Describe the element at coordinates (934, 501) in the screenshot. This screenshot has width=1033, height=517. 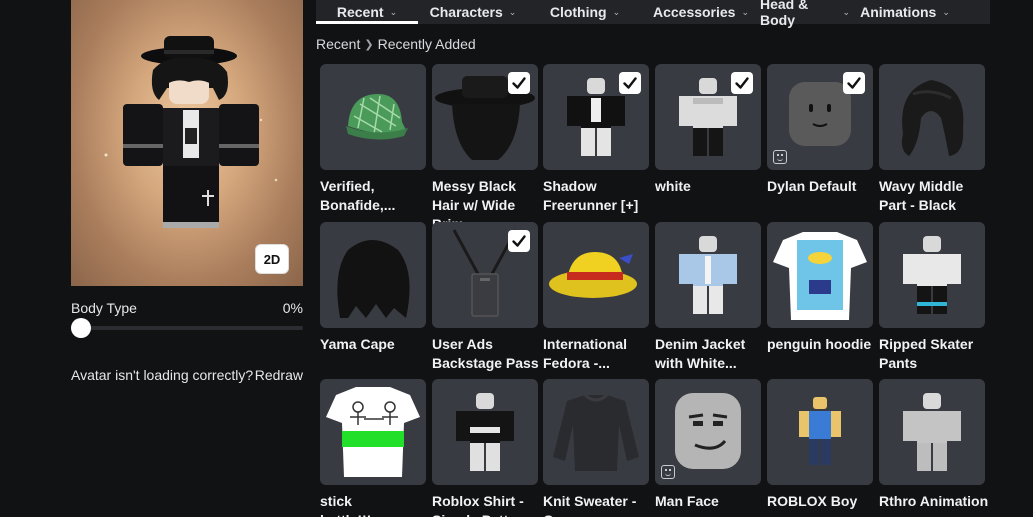
I see `item-name: Rthro Animation` at that location.